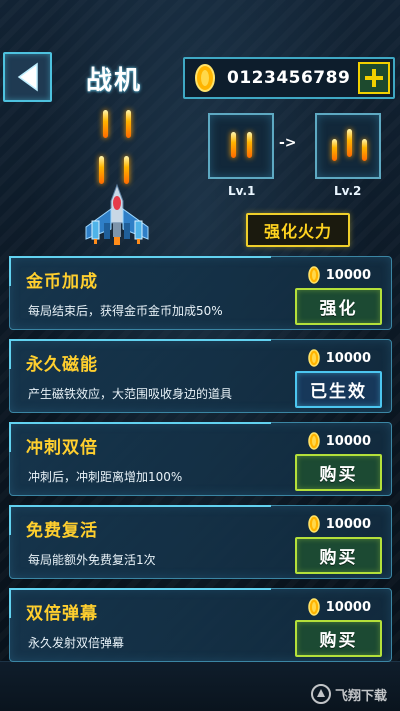 The image size is (400, 711). Describe the element at coordinates (125, 311) in the screenshot. I see `upgrade-description: 每局结束后，获得金币金币加成50%` at that location.